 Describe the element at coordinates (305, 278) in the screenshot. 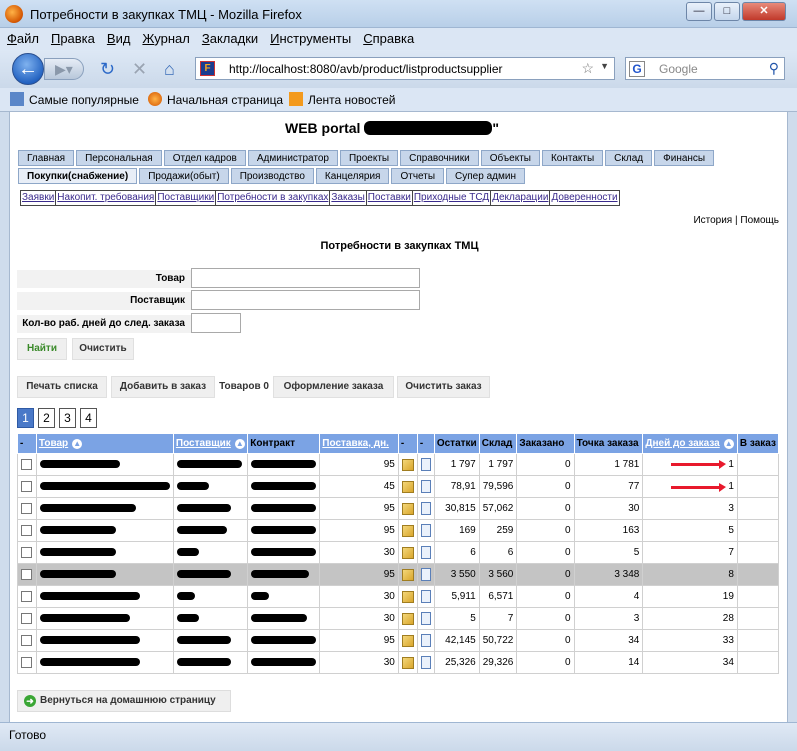

I see `product-filter-input` at that location.